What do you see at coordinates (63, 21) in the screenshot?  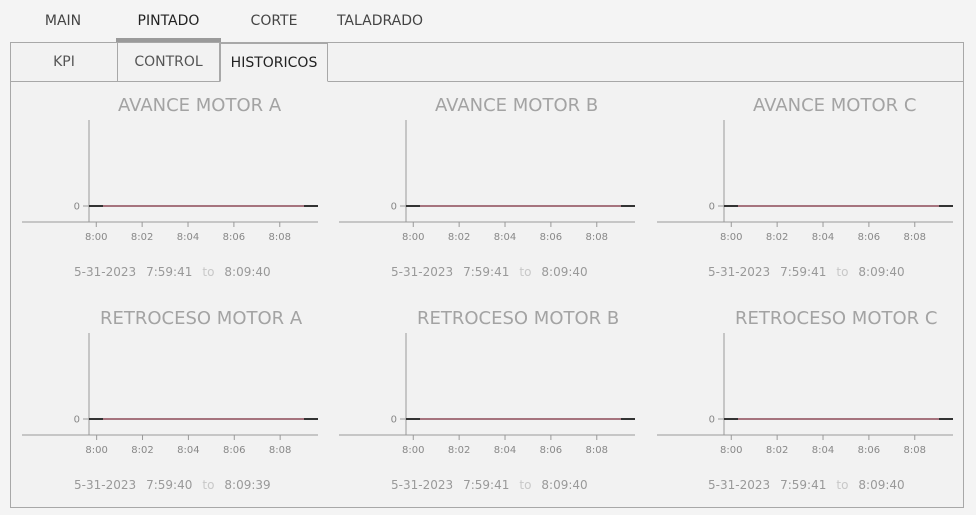 I see `tab-main: MAIN` at bounding box center [63, 21].